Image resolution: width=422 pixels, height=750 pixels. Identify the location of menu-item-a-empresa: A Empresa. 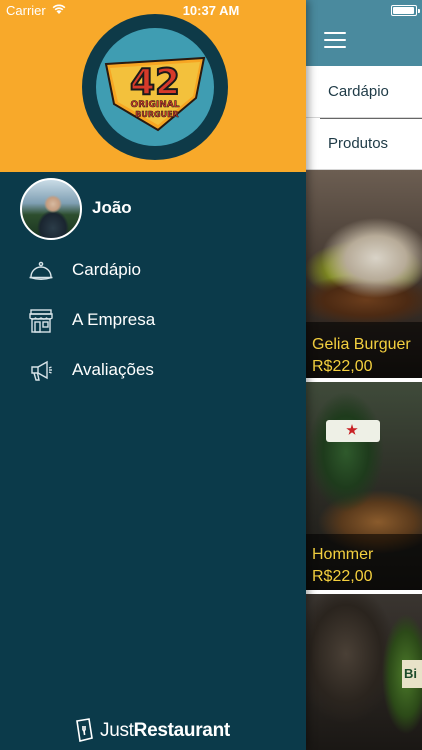
(153, 321).